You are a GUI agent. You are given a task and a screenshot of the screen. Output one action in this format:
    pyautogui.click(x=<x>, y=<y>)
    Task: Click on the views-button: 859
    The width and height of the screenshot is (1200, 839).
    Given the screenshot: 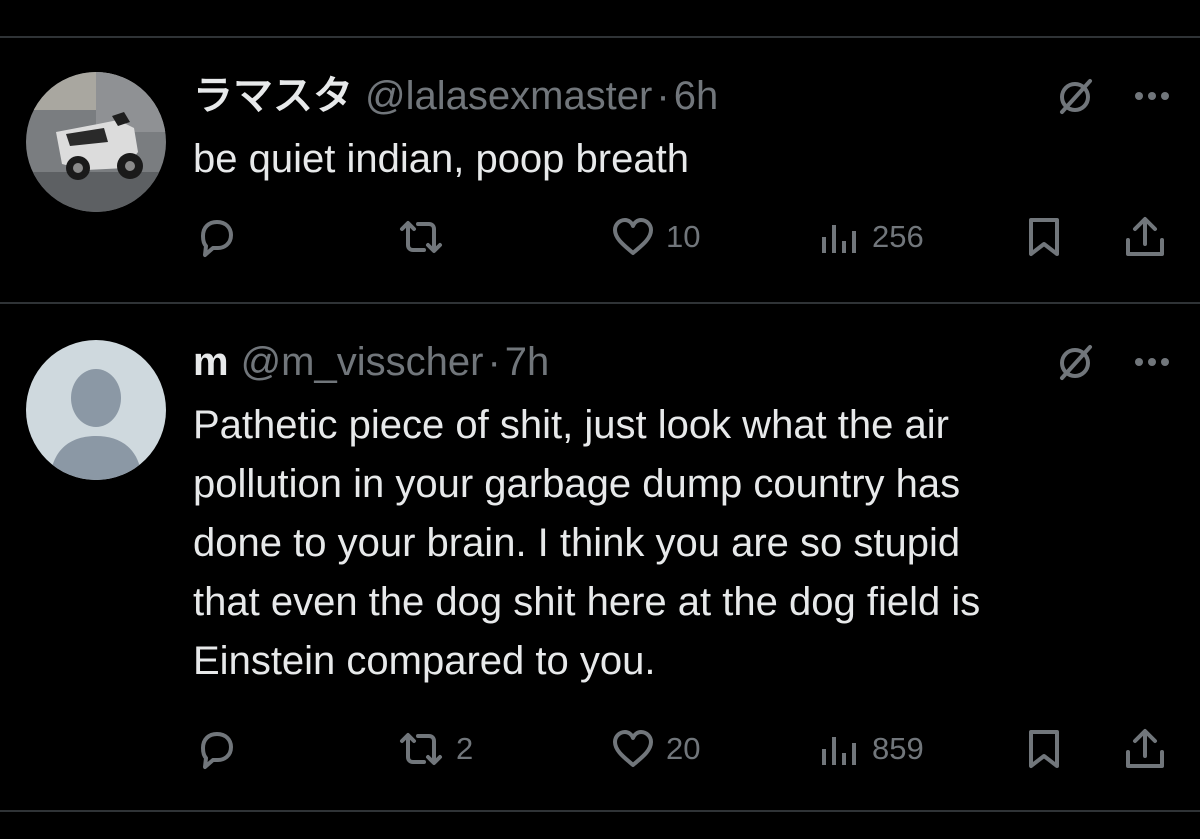 What is the action you would take?
    pyautogui.click(x=871, y=749)
    